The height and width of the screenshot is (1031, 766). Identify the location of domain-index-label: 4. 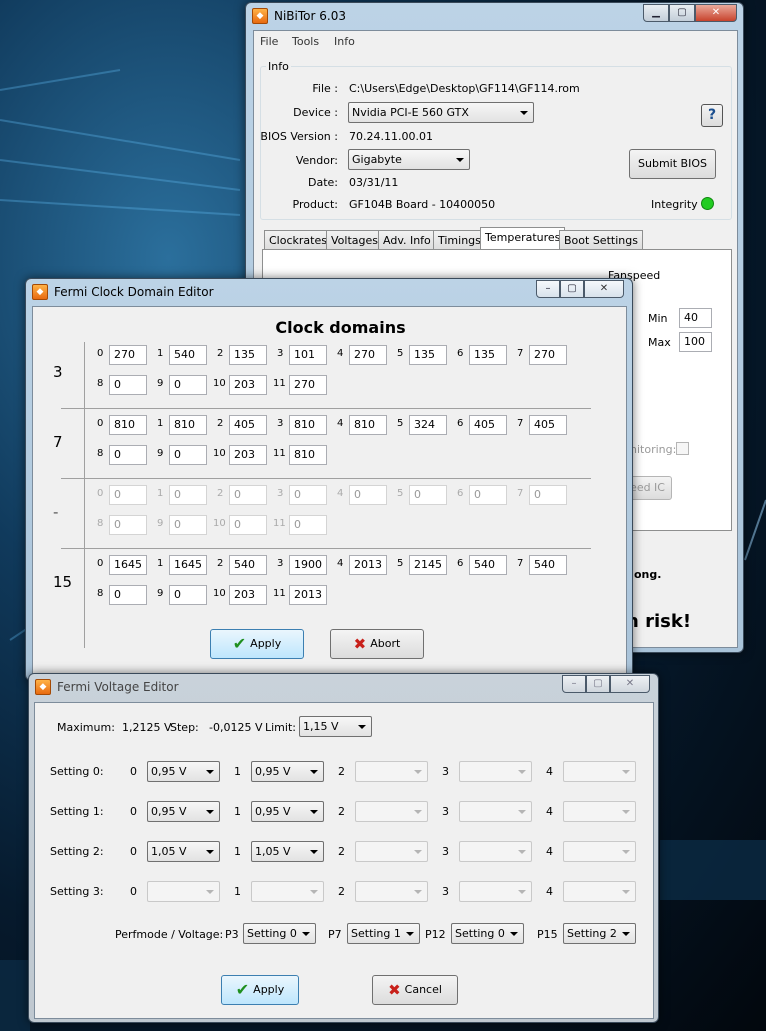
(340, 563).